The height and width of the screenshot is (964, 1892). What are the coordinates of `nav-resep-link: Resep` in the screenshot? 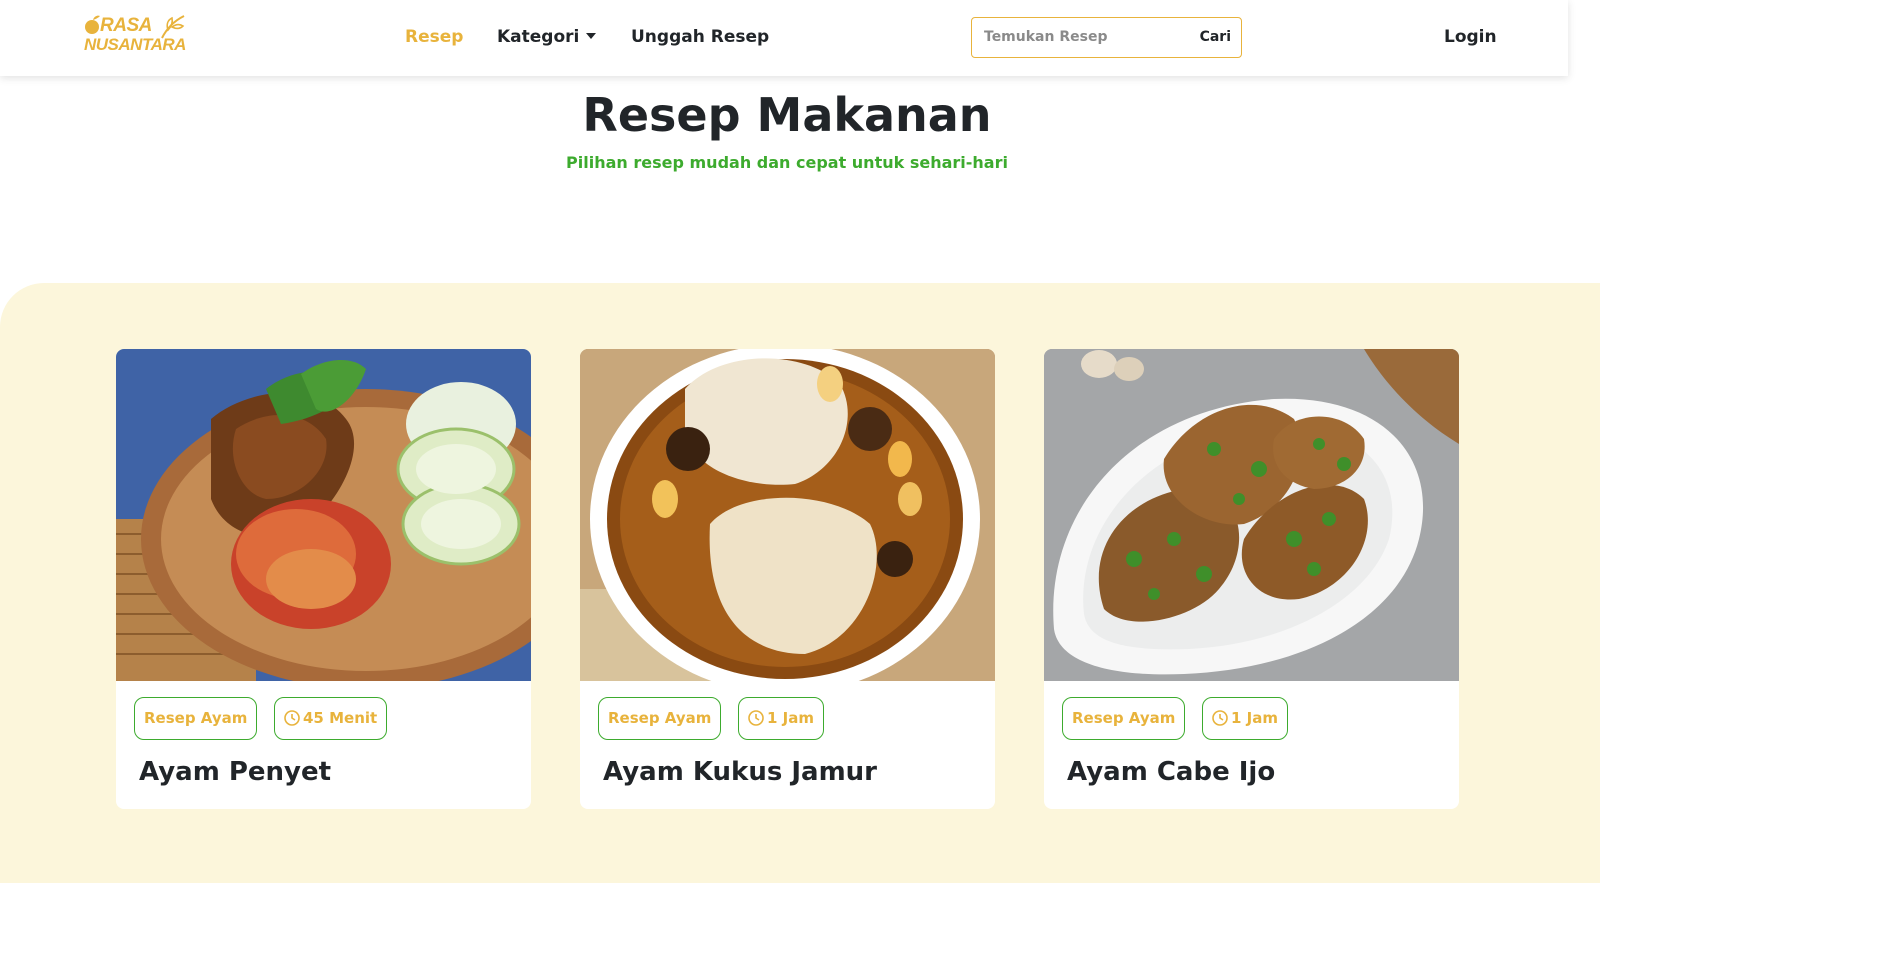 It's located at (434, 37).